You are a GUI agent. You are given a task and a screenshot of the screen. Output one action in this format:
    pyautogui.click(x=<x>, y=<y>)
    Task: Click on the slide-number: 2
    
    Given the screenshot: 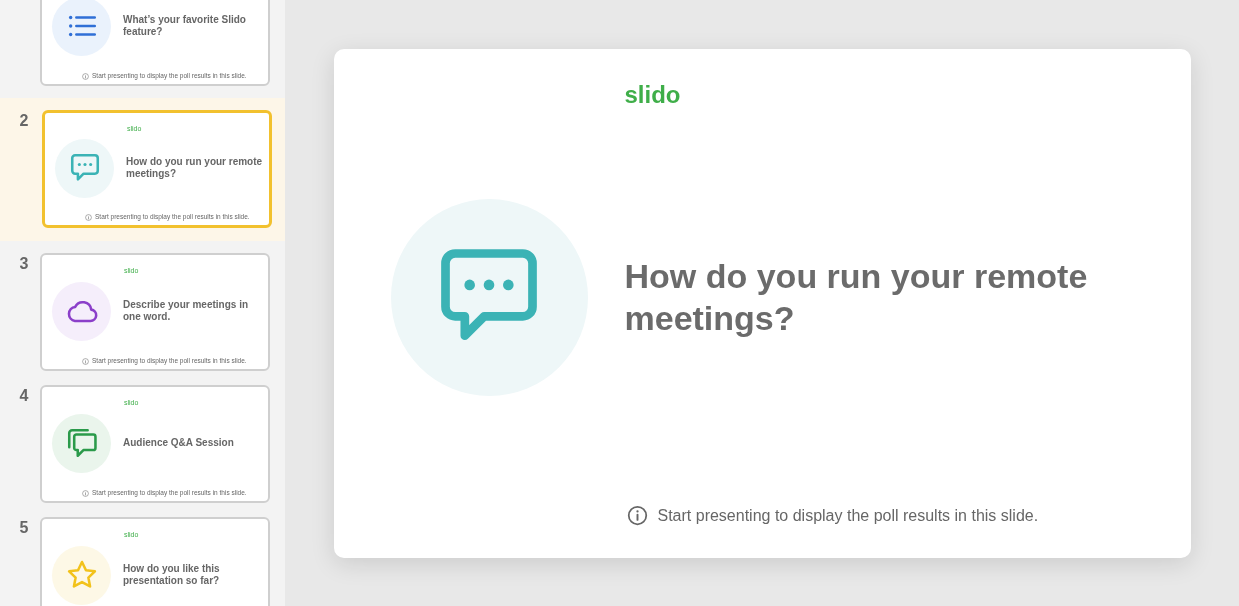 What is the action you would take?
    pyautogui.click(x=24, y=120)
    